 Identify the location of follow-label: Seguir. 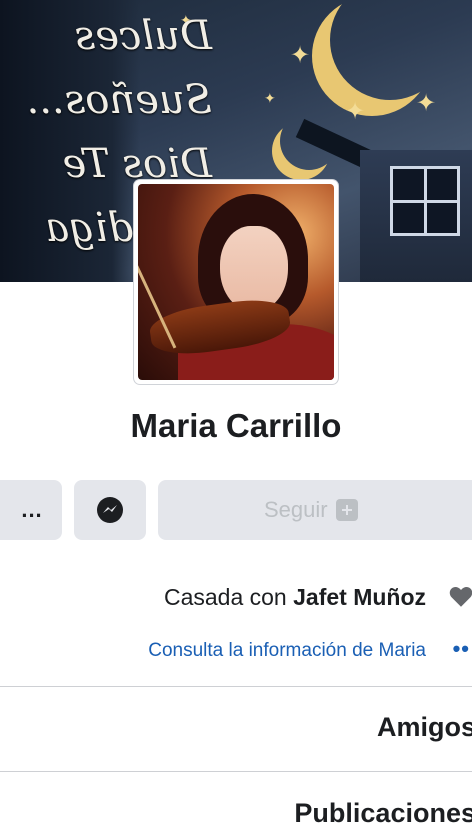
(296, 509).